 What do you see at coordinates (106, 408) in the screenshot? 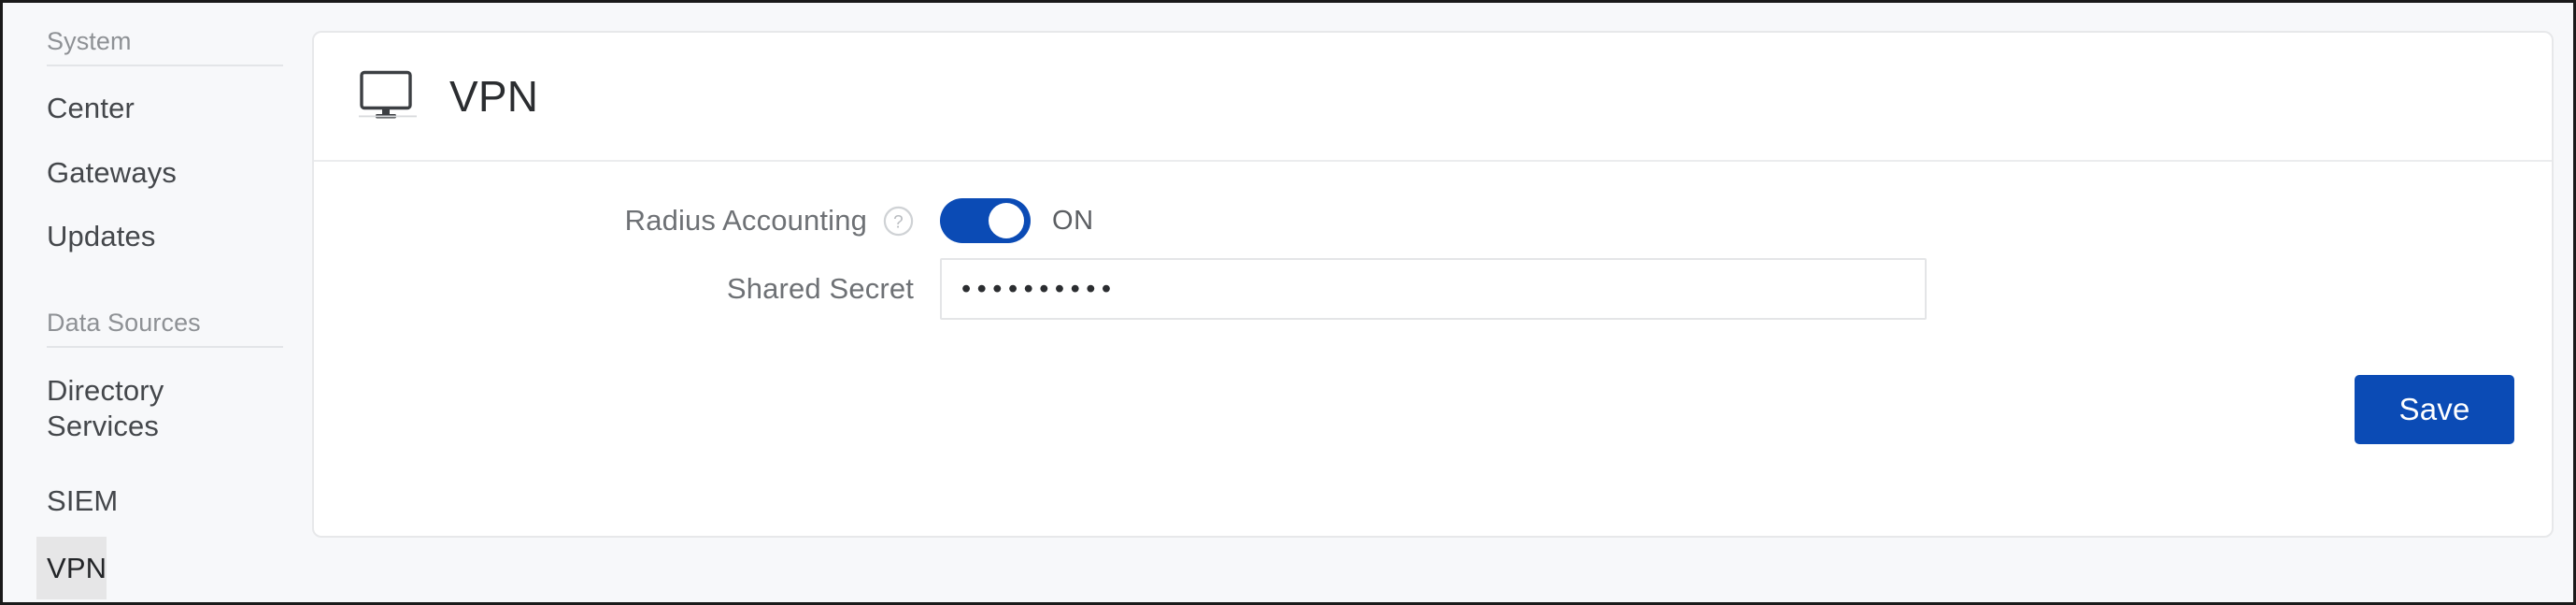
I see `sidebar-item-label: Directory Services` at bounding box center [106, 408].